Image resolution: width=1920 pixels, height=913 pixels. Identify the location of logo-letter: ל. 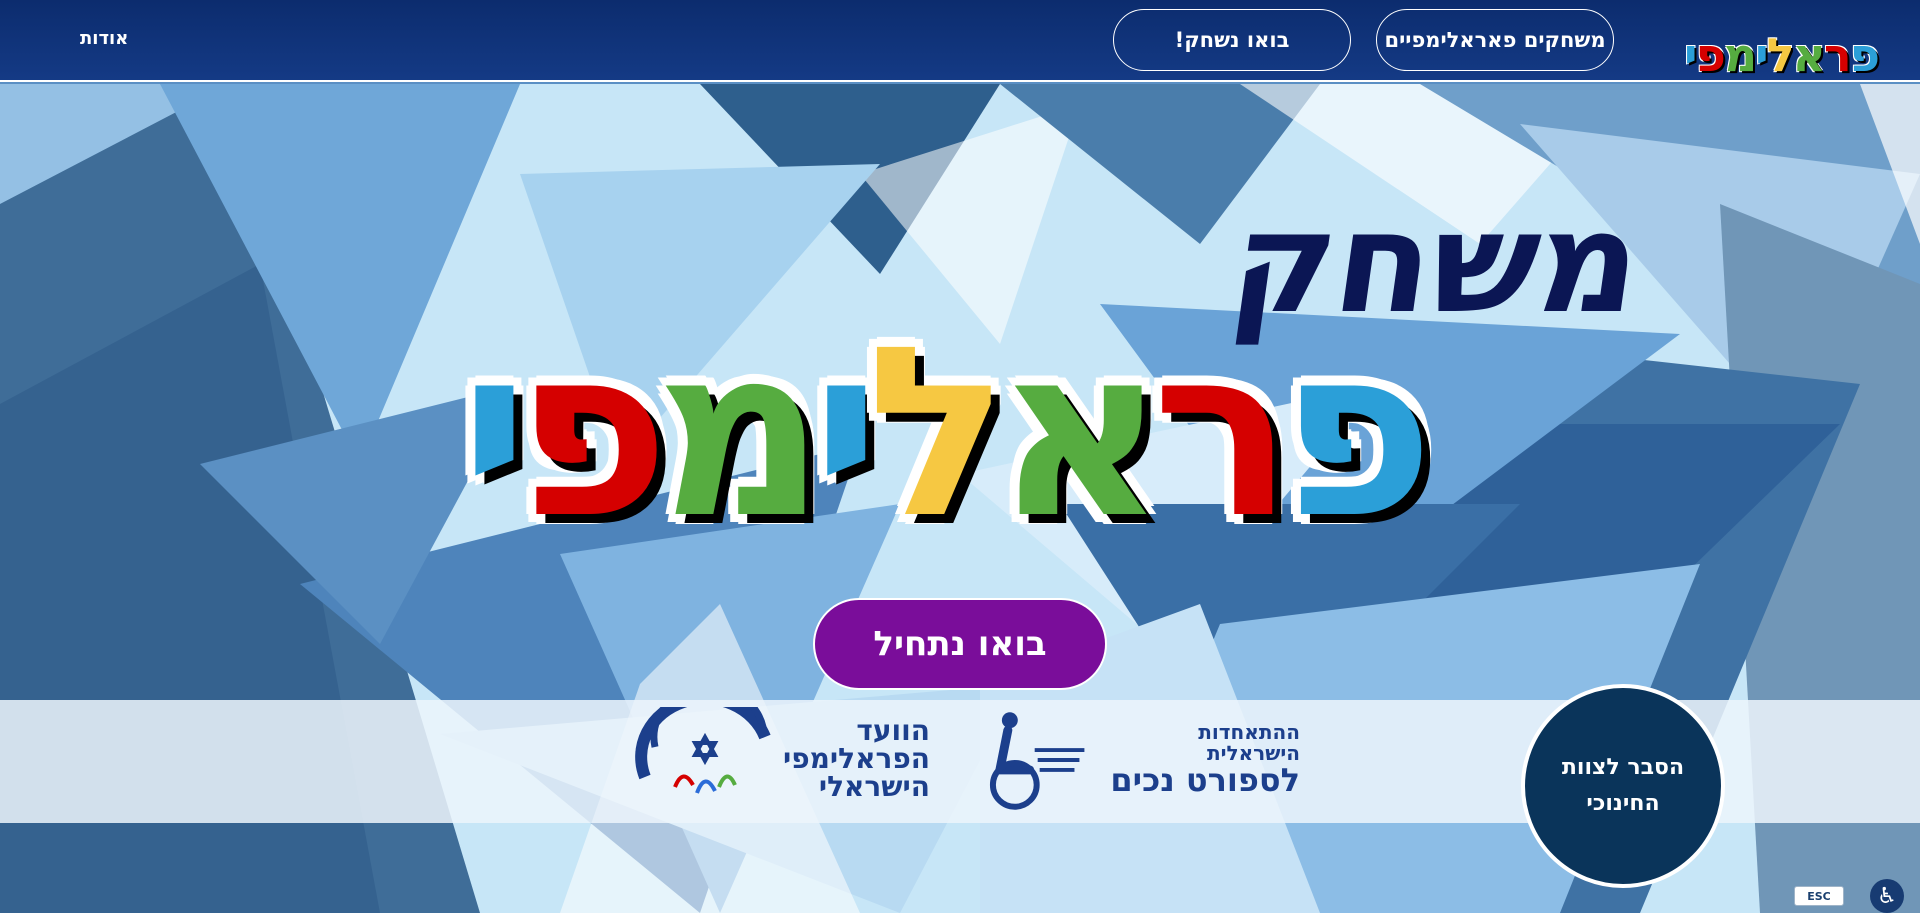
(1780, 55).